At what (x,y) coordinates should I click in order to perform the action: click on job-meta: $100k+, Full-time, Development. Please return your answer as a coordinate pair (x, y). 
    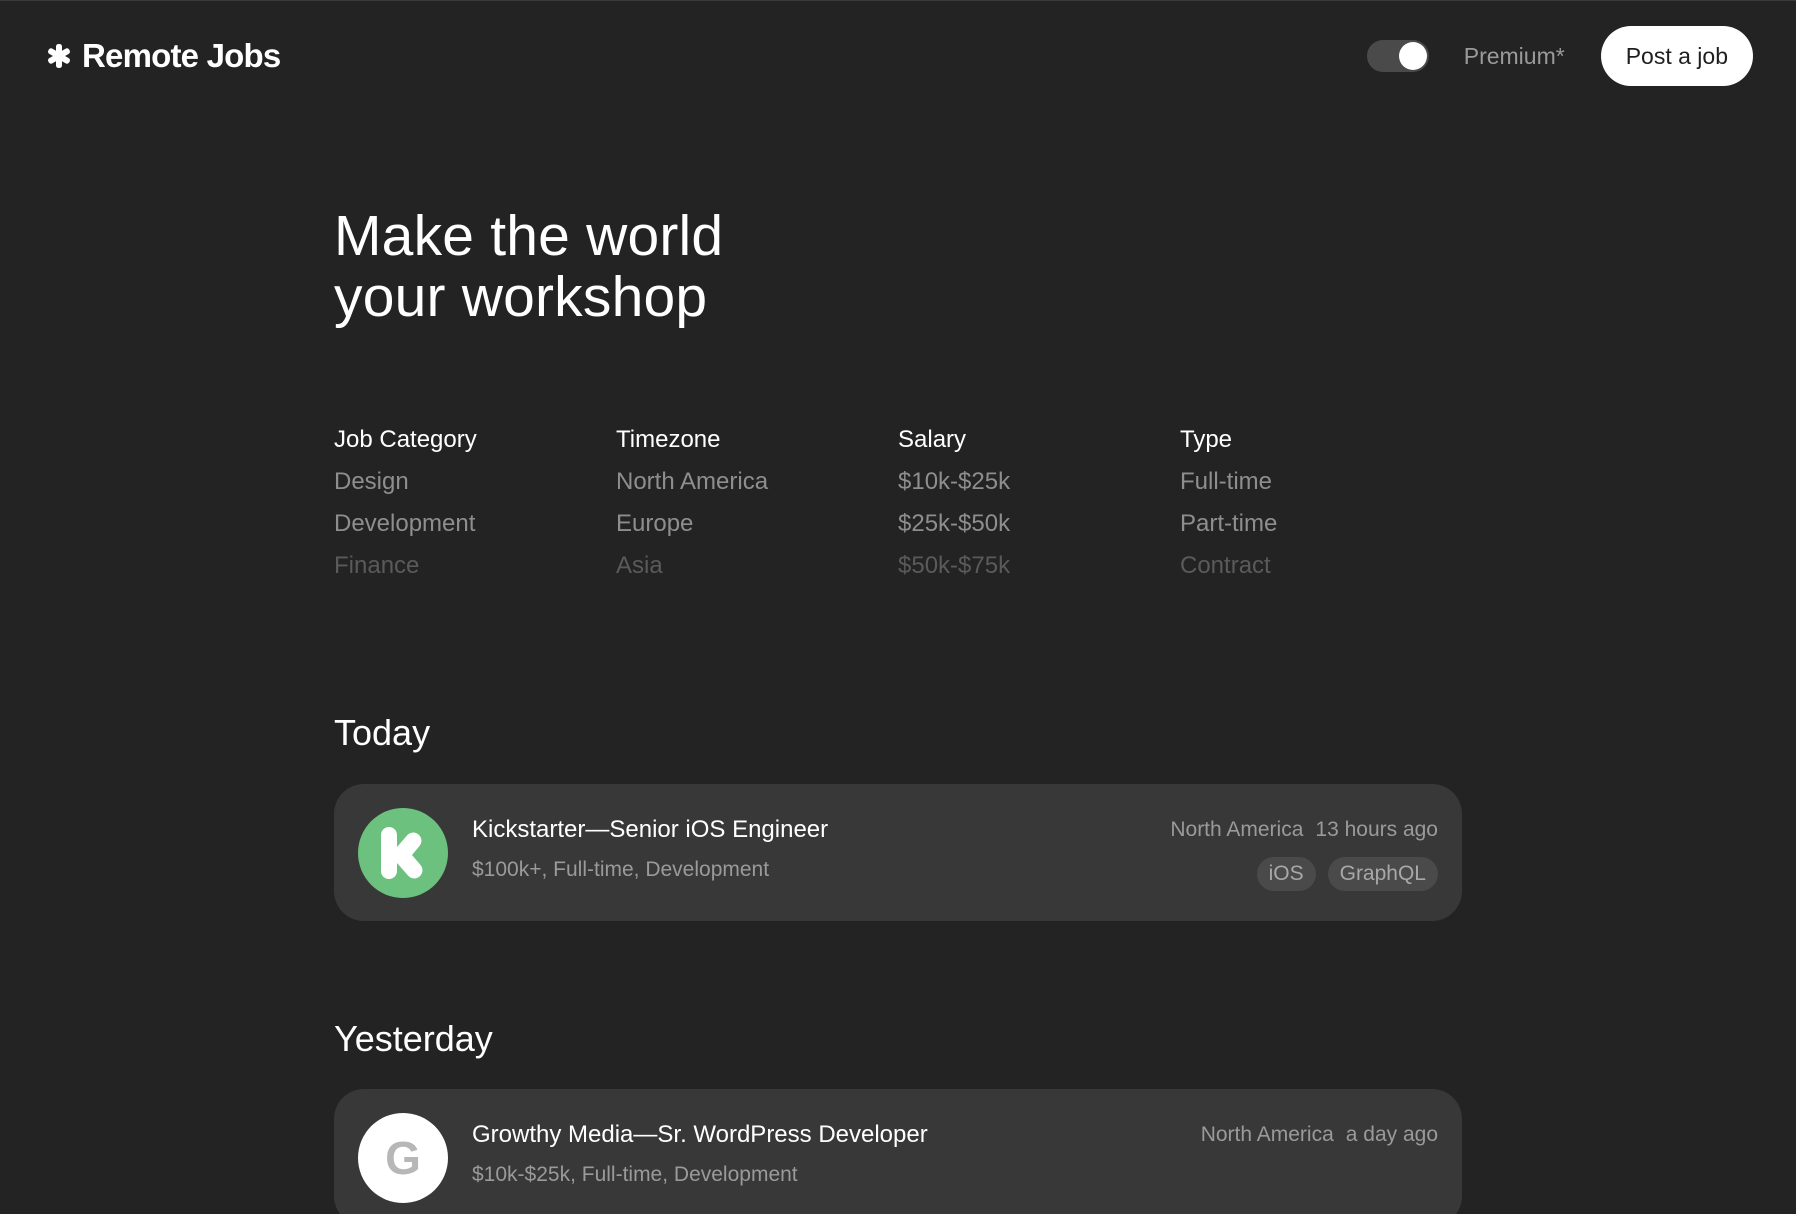
    Looking at the image, I should click on (621, 869).